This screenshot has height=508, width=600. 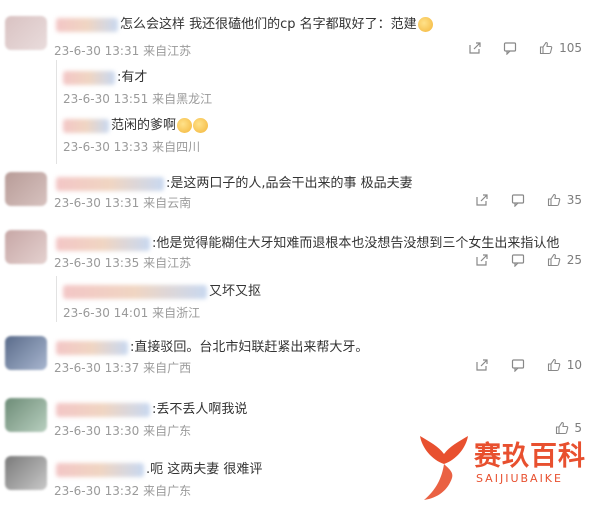 I want to click on like-button: 105, so click(x=560, y=47).